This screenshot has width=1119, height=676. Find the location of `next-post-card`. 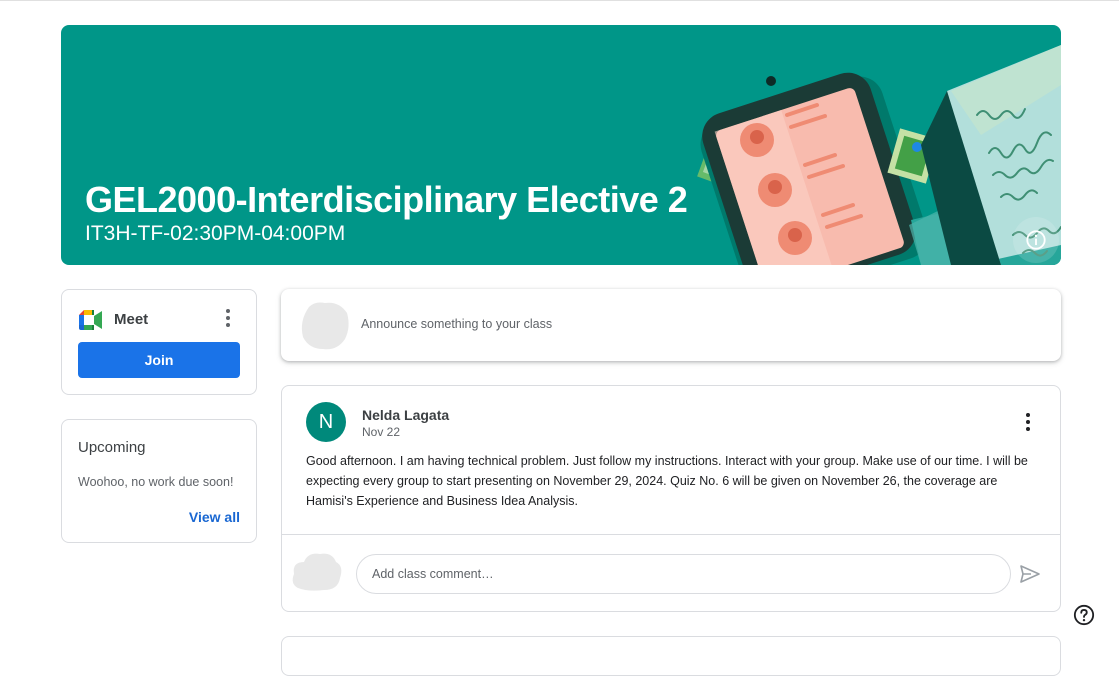

next-post-card is located at coordinates (671, 656).